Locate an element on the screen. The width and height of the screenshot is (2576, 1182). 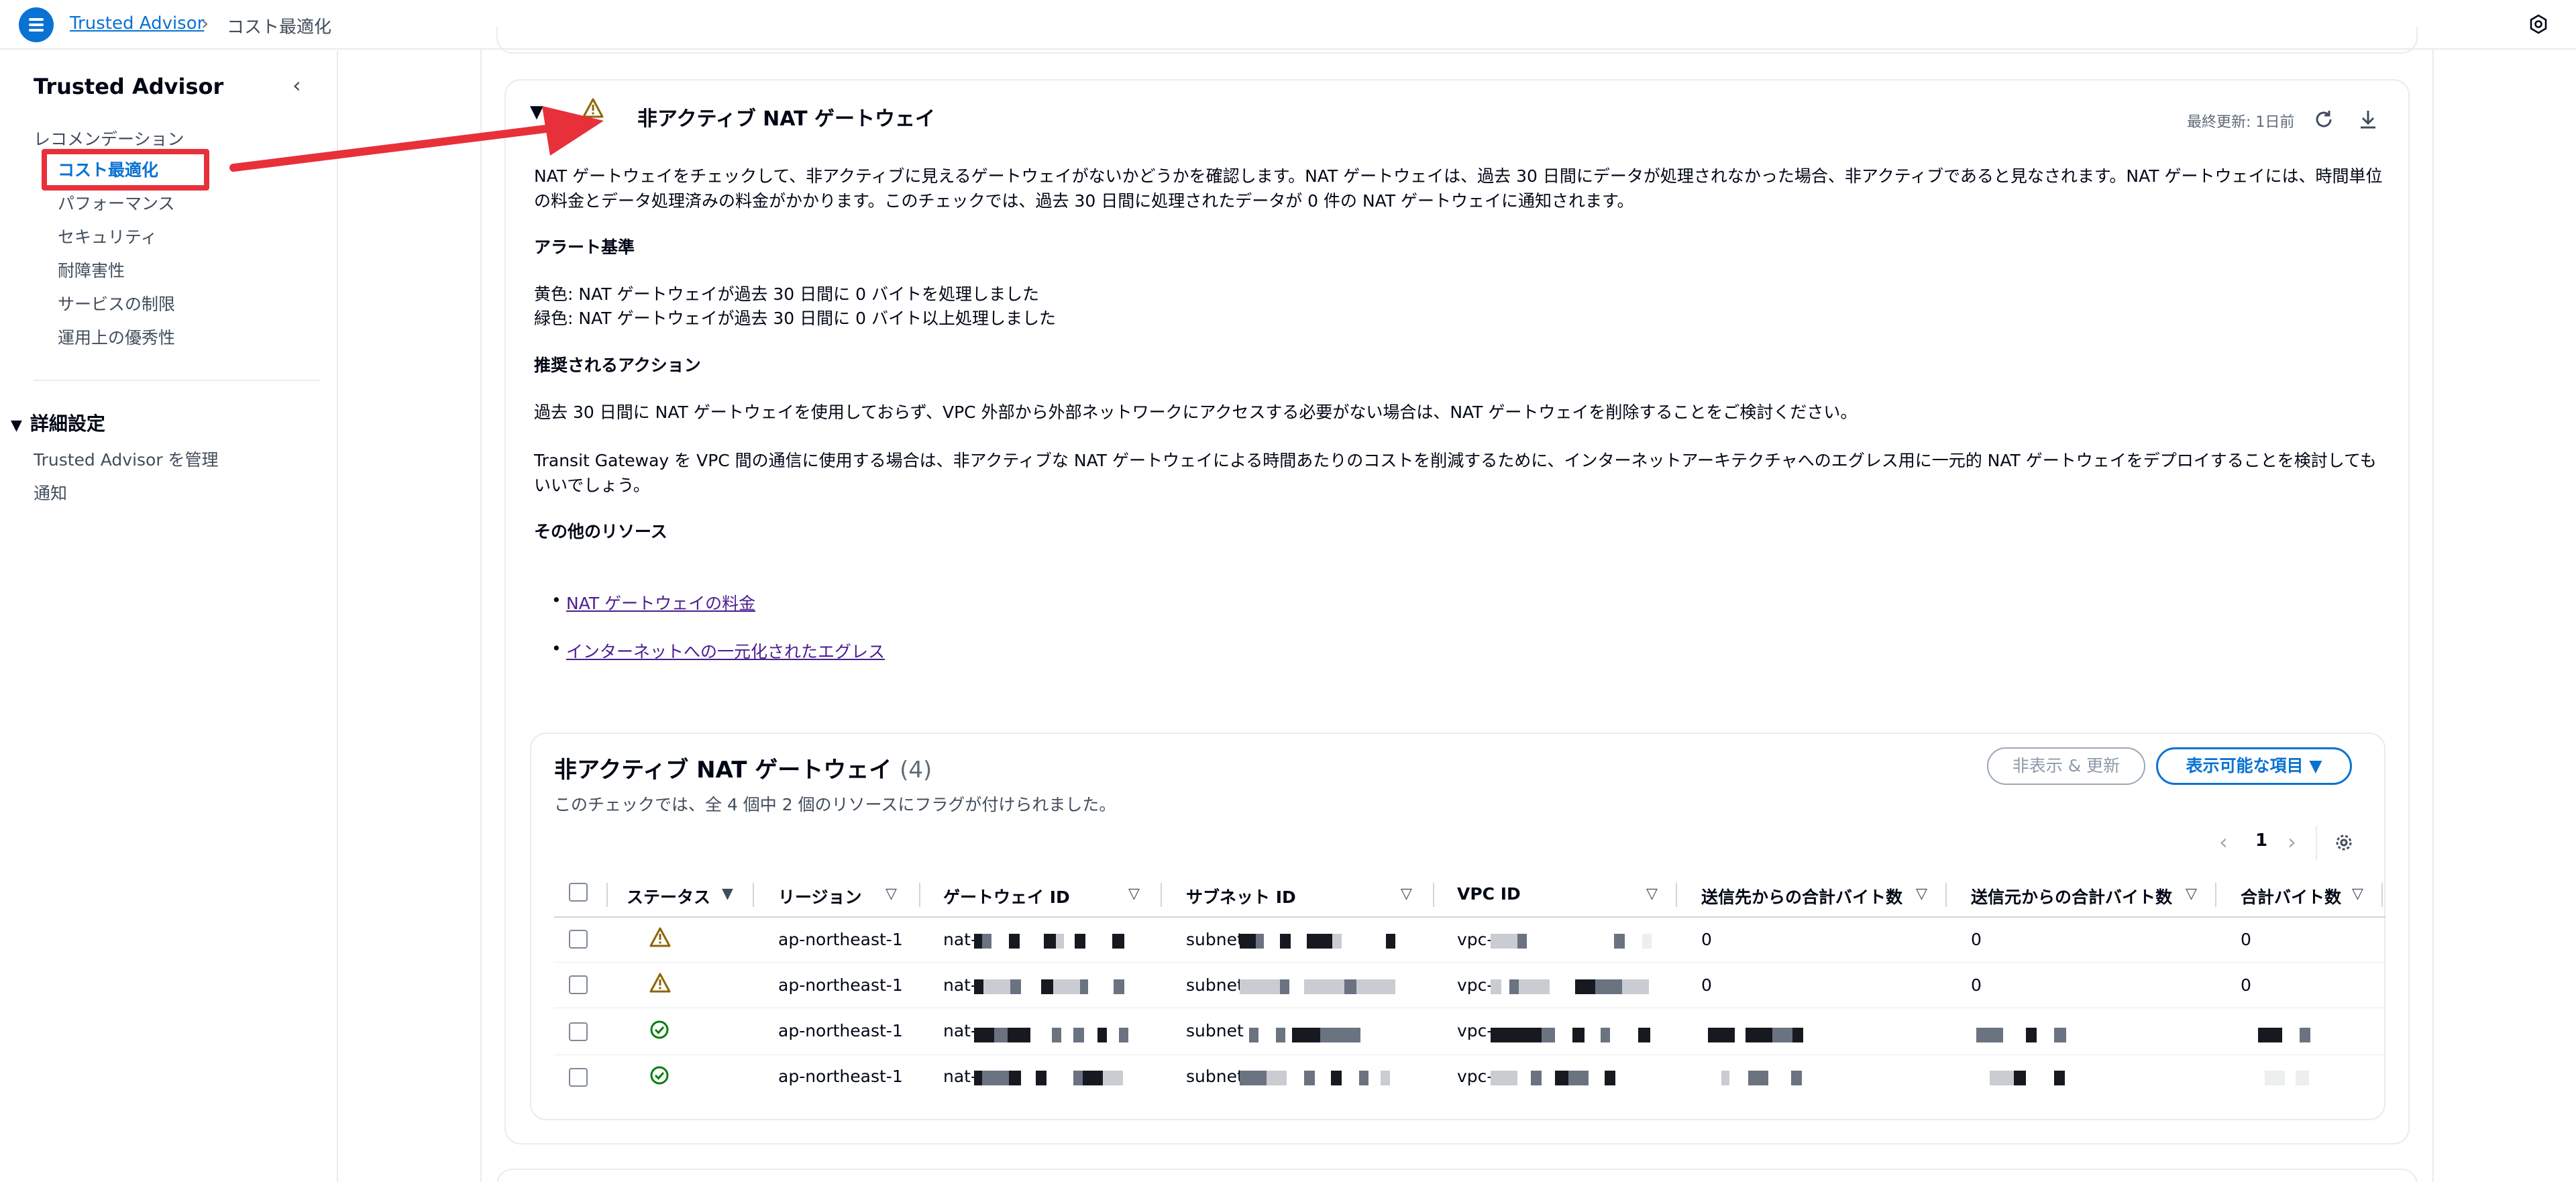
settings-icon is located at coordinates (2538, 24).